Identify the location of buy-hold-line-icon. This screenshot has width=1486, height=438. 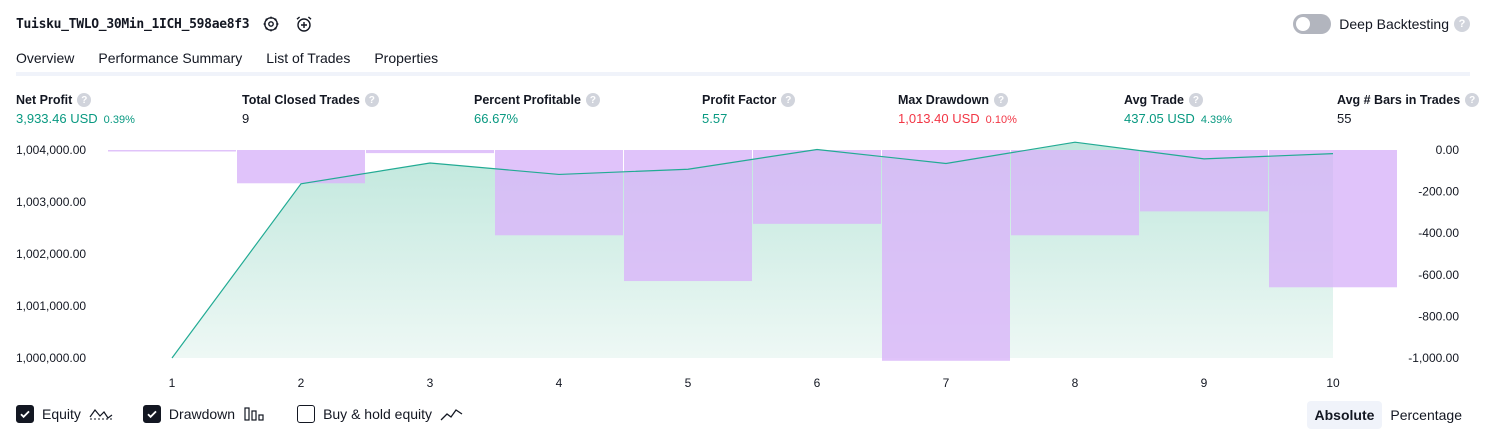
(452, 414).